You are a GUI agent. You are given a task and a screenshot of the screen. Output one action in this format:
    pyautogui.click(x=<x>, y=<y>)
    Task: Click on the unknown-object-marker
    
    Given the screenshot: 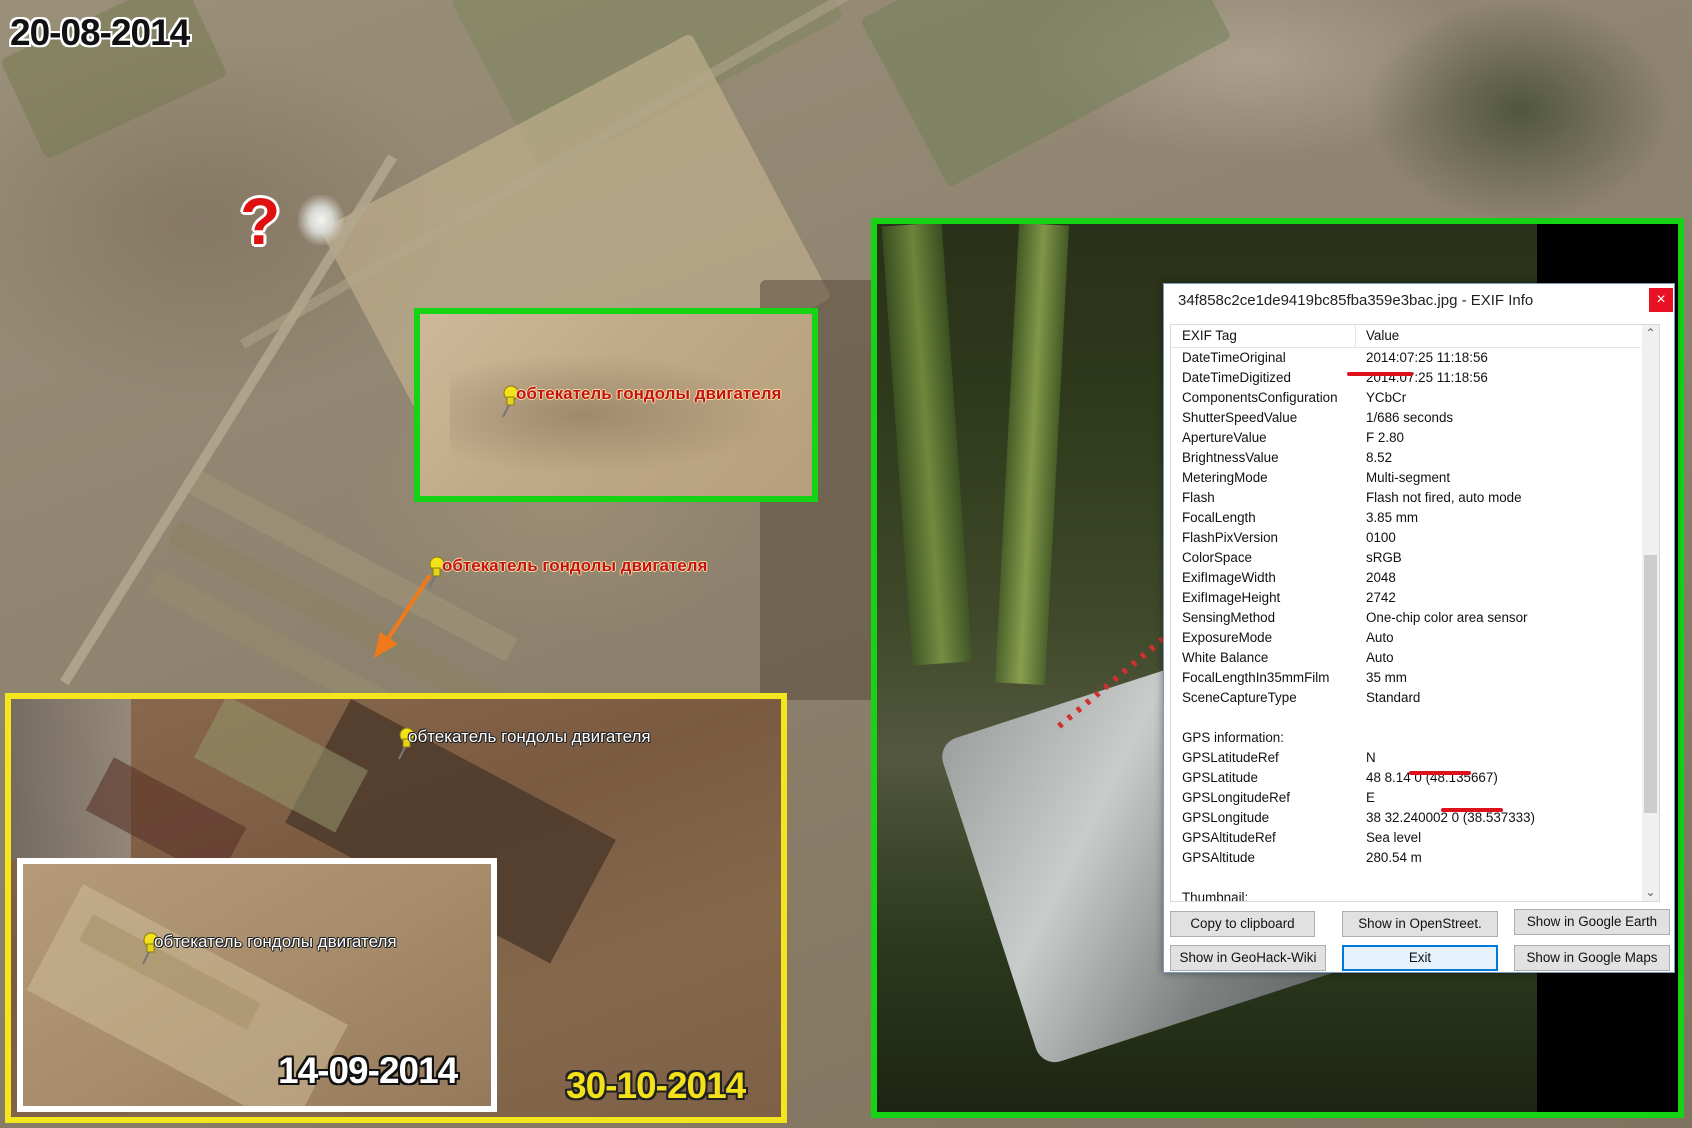 What is the action you would take?
    pyautogui.click(x=321, y=220)
    